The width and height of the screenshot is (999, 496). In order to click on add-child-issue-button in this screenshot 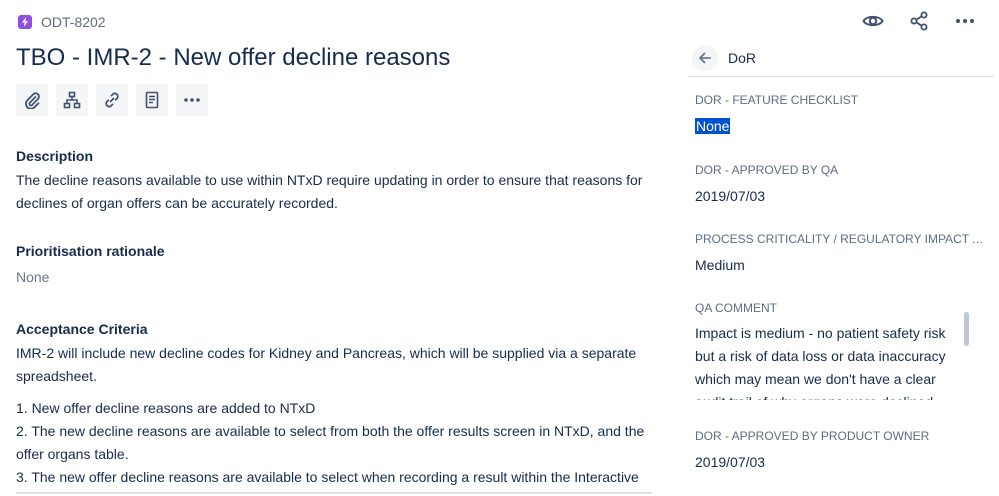, I will do `click(72, 100)`.